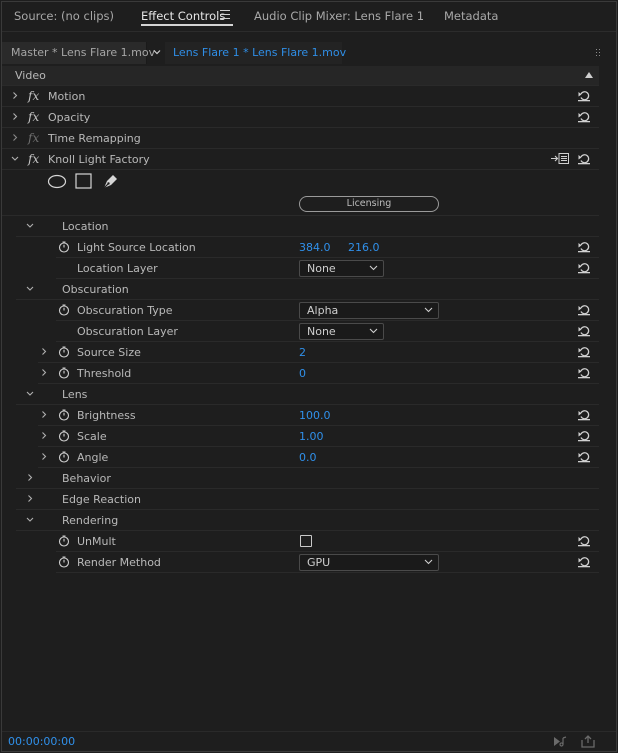 The width and height of the screenshot is (618, 753). I want to click on group-label: Obscuration, so click(95, 289).